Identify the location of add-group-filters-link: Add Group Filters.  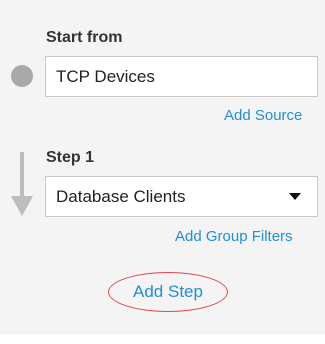
(234, 236).